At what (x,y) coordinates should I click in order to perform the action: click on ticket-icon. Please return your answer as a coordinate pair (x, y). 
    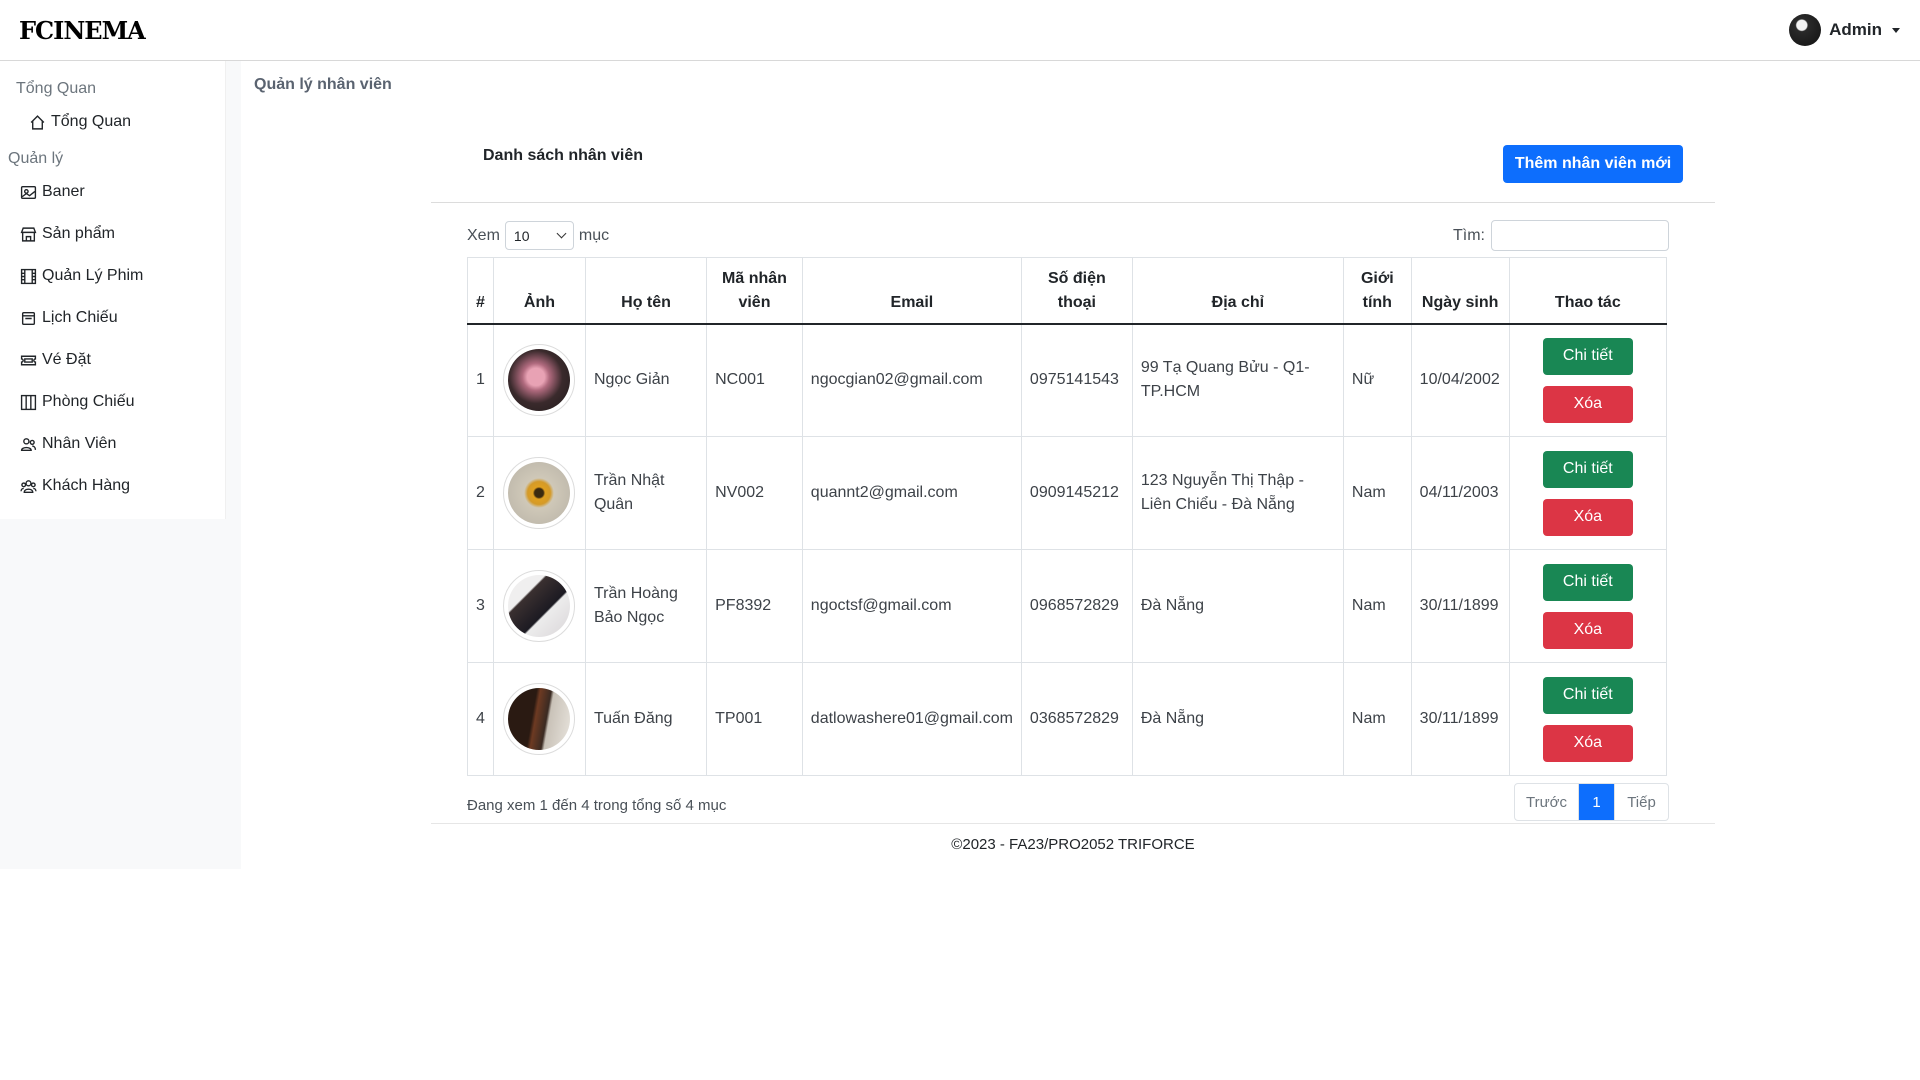
    Looking at the image, I should click on (28, 360).